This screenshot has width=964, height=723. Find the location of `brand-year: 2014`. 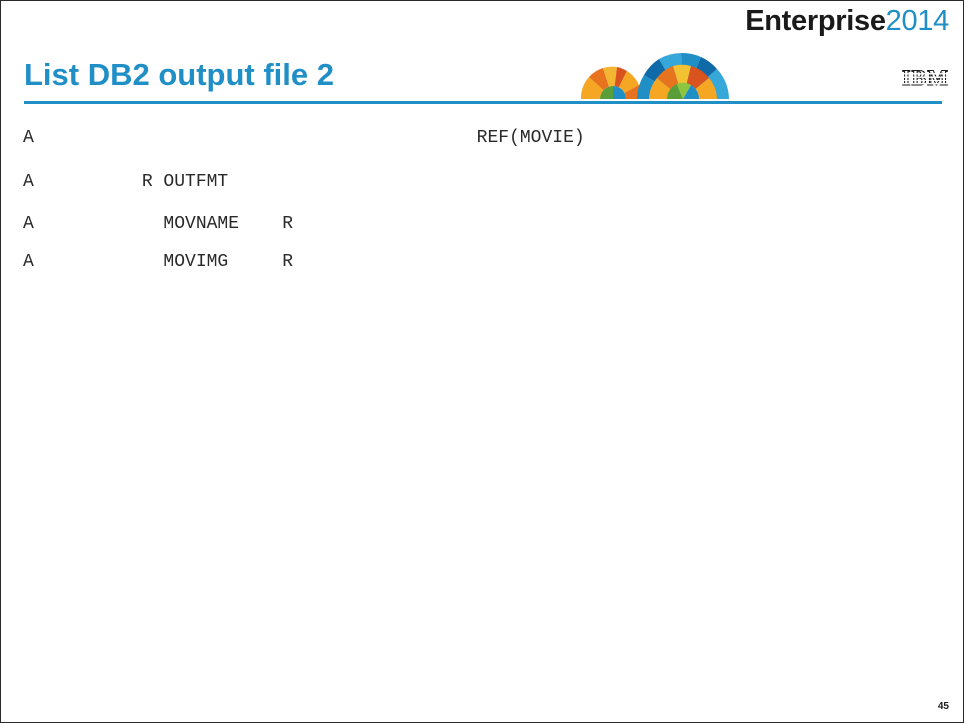

brand-year: 2014 is located at coordinates (917, 21).